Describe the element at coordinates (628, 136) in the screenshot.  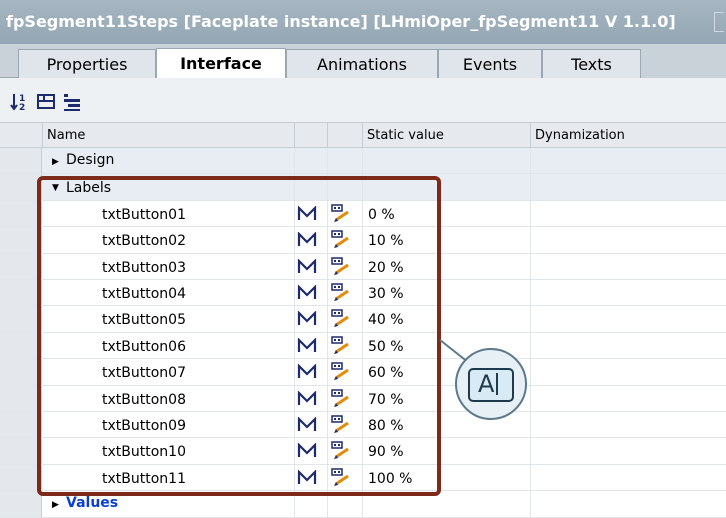
I see `column-header-dynamization: Dynamization` at that location.